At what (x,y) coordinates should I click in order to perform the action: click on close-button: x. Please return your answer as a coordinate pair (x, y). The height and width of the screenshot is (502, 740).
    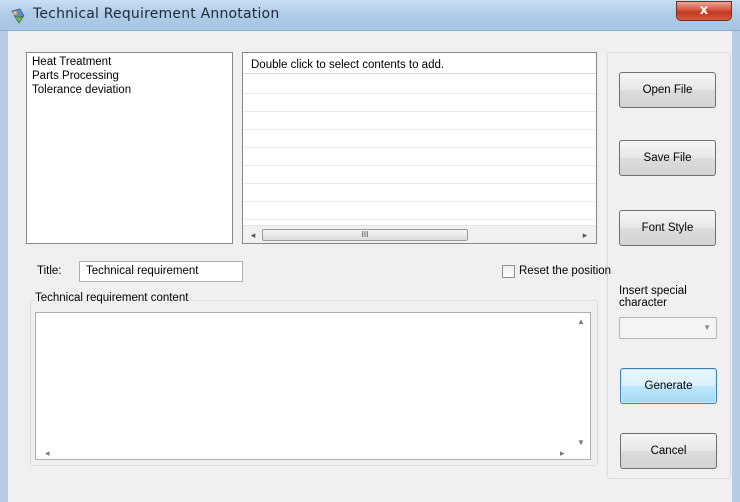
    Looking at the image, I should click on (704, 11).